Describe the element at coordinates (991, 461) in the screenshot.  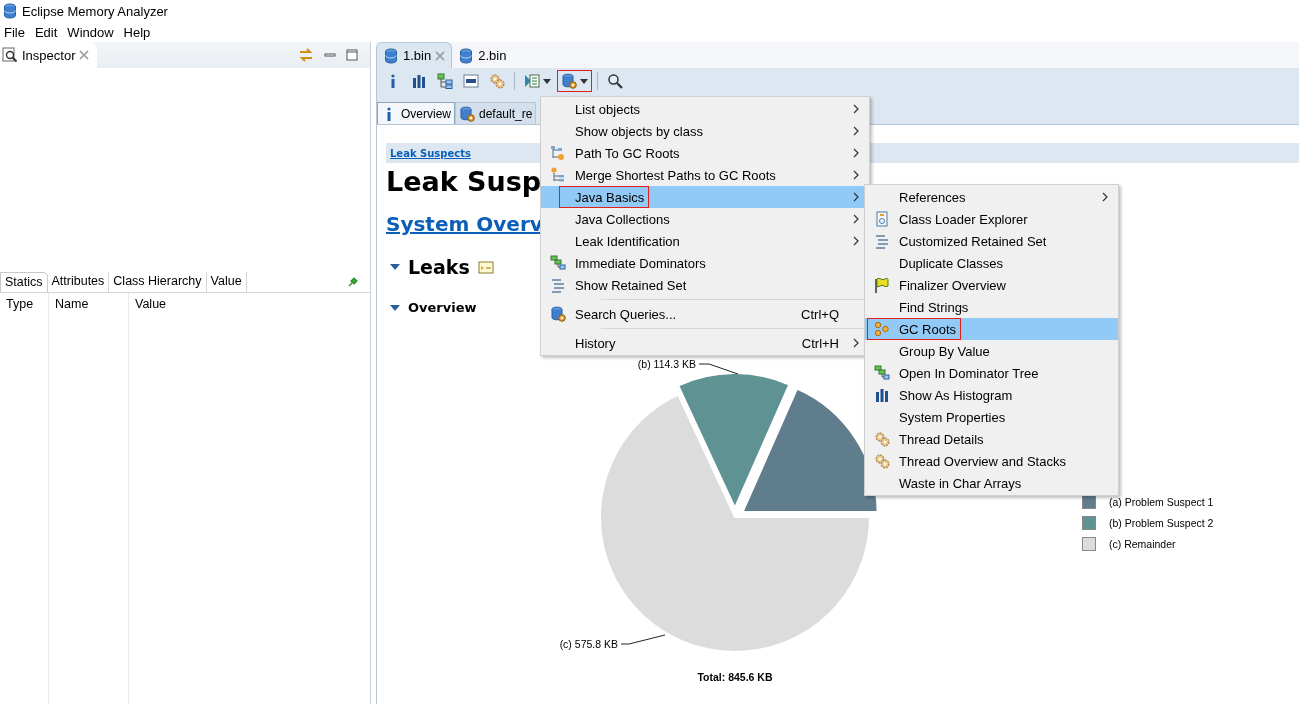
I see `menu-item: Thread Overview and Stacks` at that location.